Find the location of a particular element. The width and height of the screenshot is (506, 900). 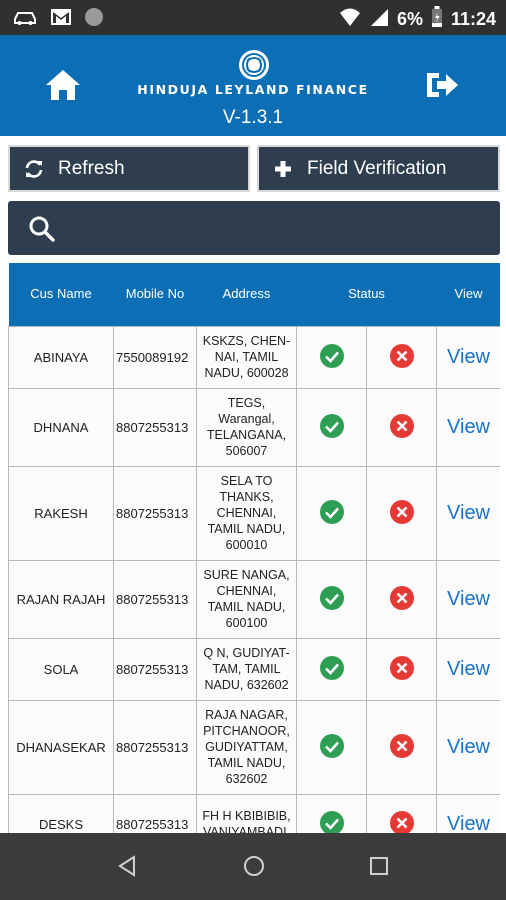

address: Q N, GUDIYAT-TAM, TAMIL NADU, 632602 is located at coordinates (246, 669).